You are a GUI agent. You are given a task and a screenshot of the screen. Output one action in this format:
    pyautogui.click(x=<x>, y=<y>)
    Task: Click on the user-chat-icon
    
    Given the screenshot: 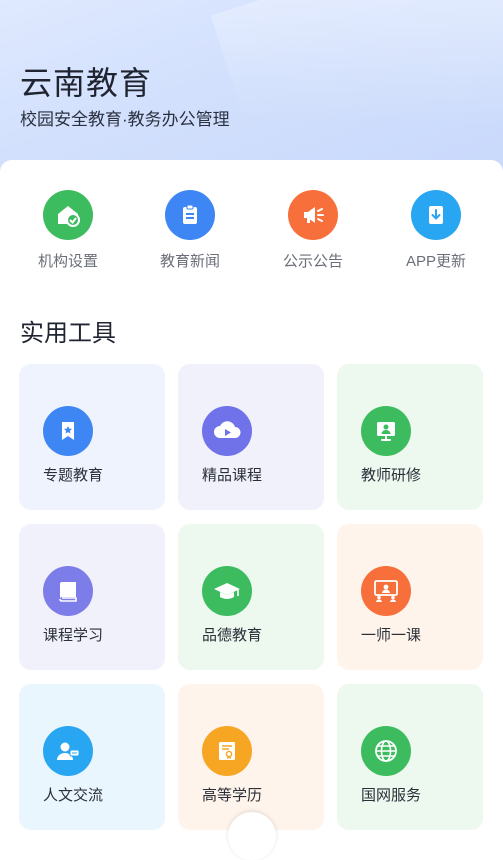 What is the action you would take?
    pyautogui.click(x=68, y=751)
    